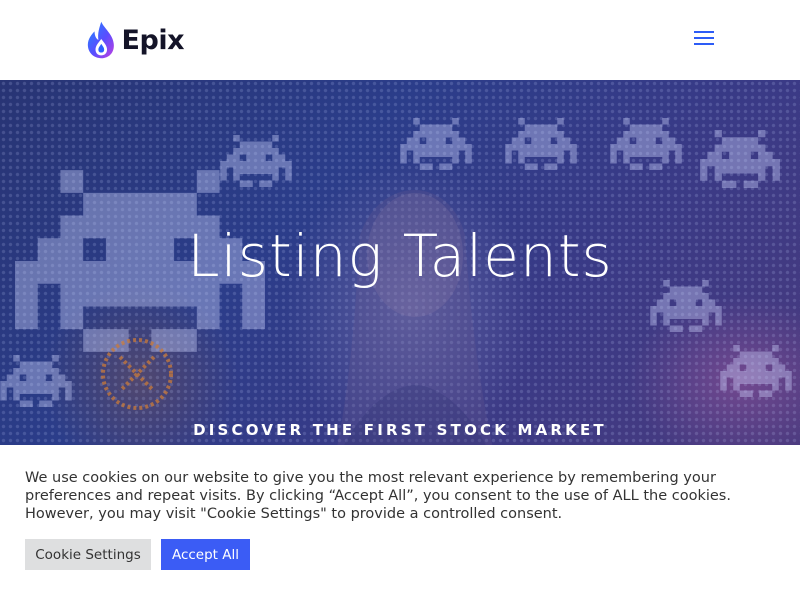 This screenshot has height=600, width=800. What do you see at coordinates (400, 256) in the screenshot?
I see `hero-title: Listing Talents` at bounding box center [400, 256].